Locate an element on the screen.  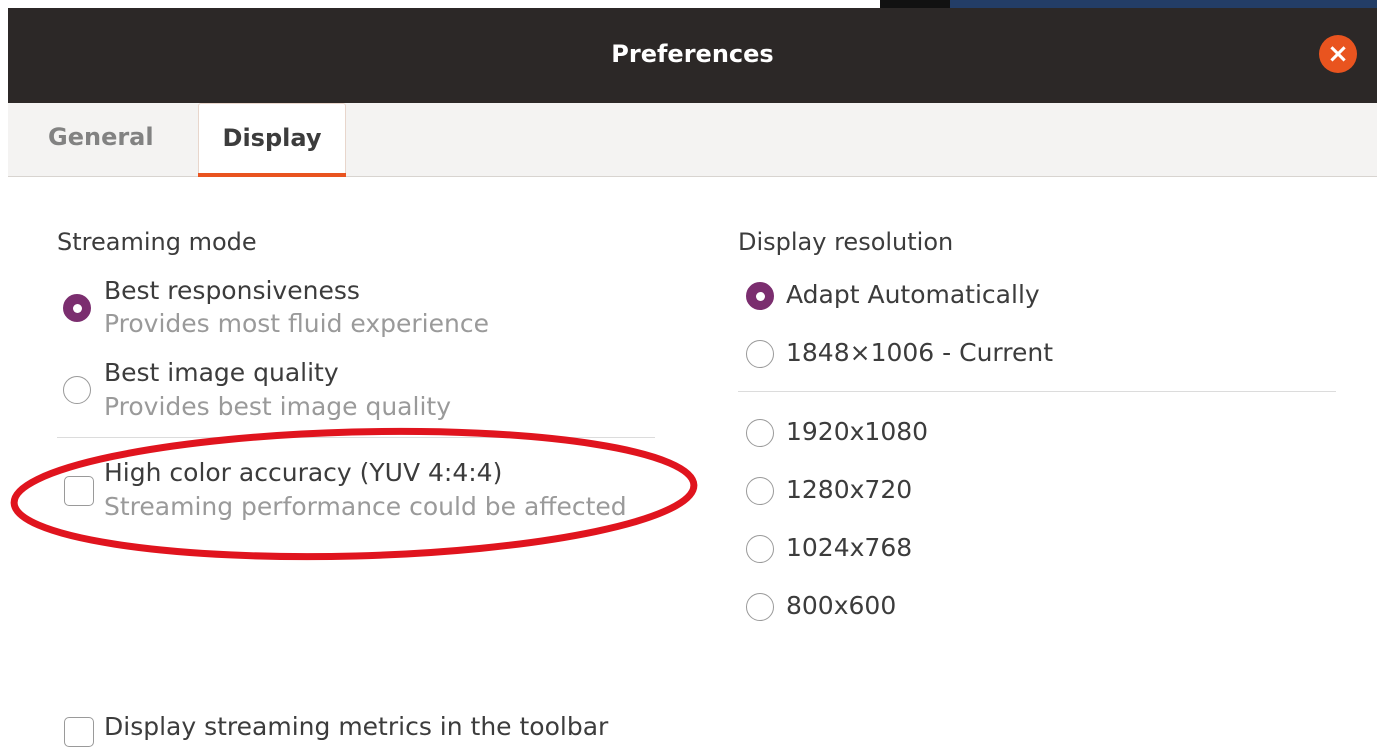
tab-general: General is located at coordinates (101, 138).